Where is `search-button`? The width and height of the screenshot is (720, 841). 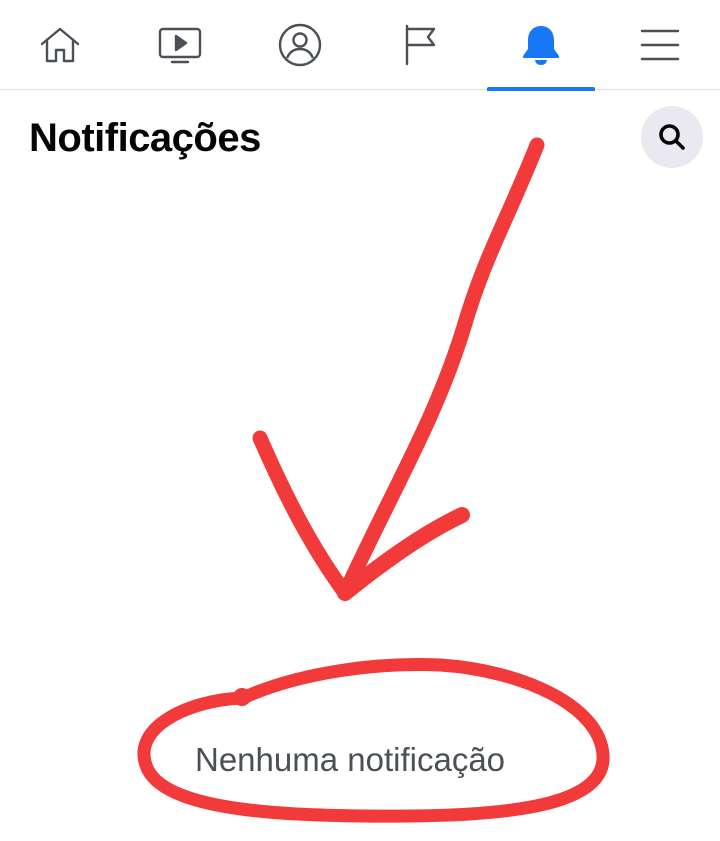 search-button is located at coordinates (672, 137).